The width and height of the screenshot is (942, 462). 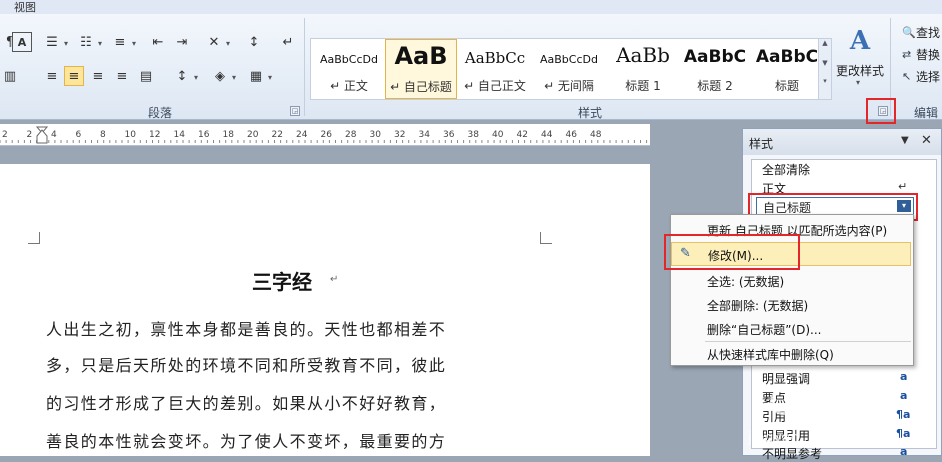 I want to click on chinese-layout-dropdown-icon: ▾, so click(x=228, y=43).